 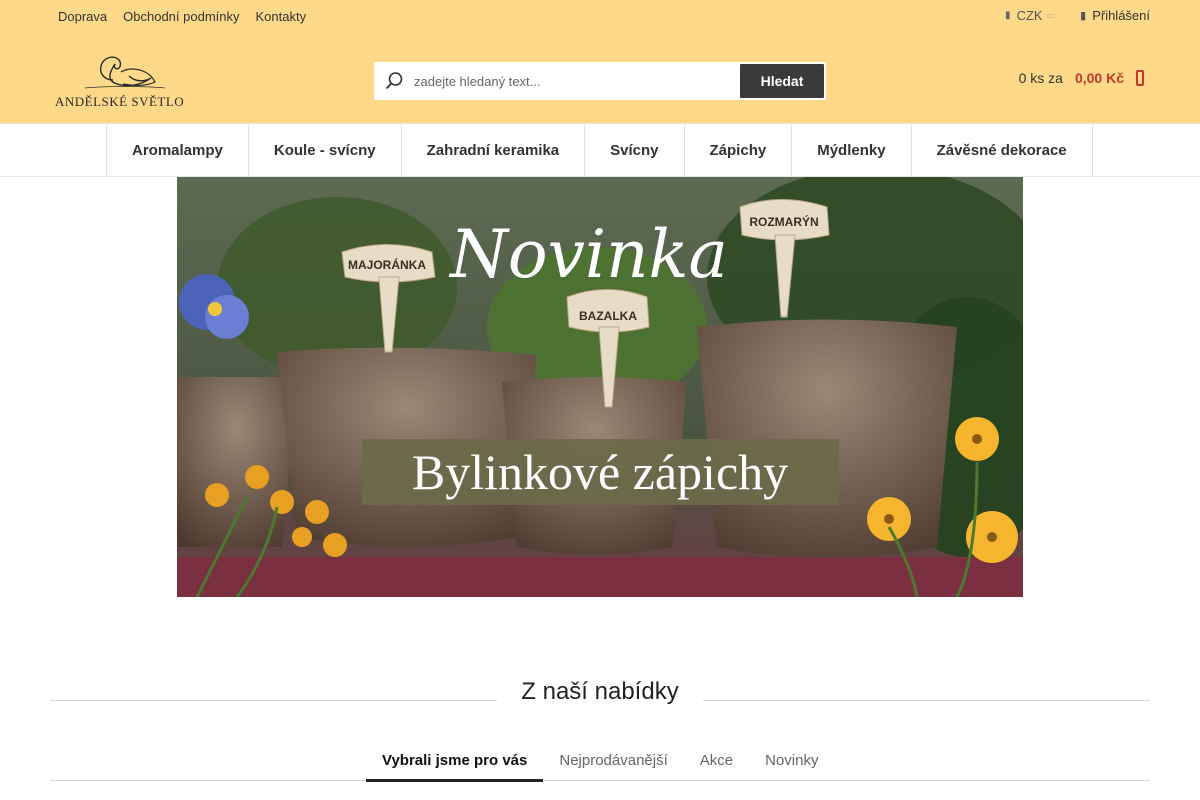 I want to click on chevron-down-icon: ▭, so click(x=1050, y=15).